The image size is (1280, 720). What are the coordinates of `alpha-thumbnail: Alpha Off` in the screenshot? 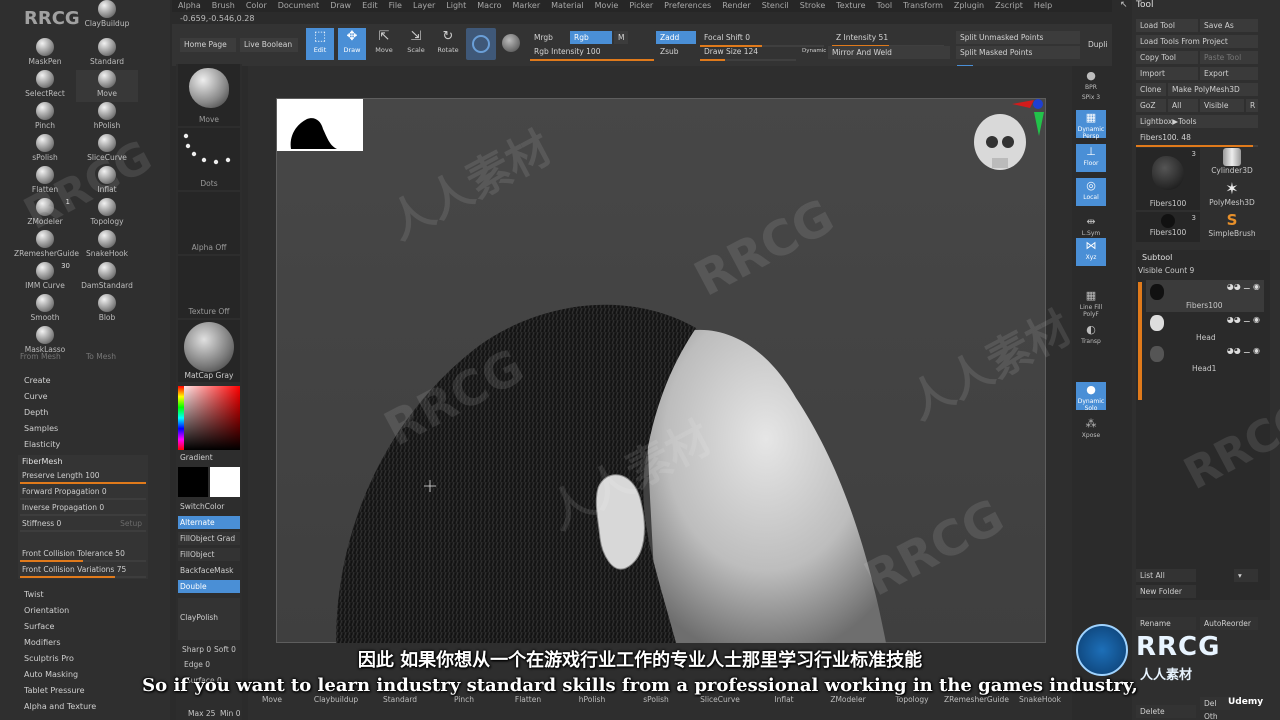 It's located at (209, 223).